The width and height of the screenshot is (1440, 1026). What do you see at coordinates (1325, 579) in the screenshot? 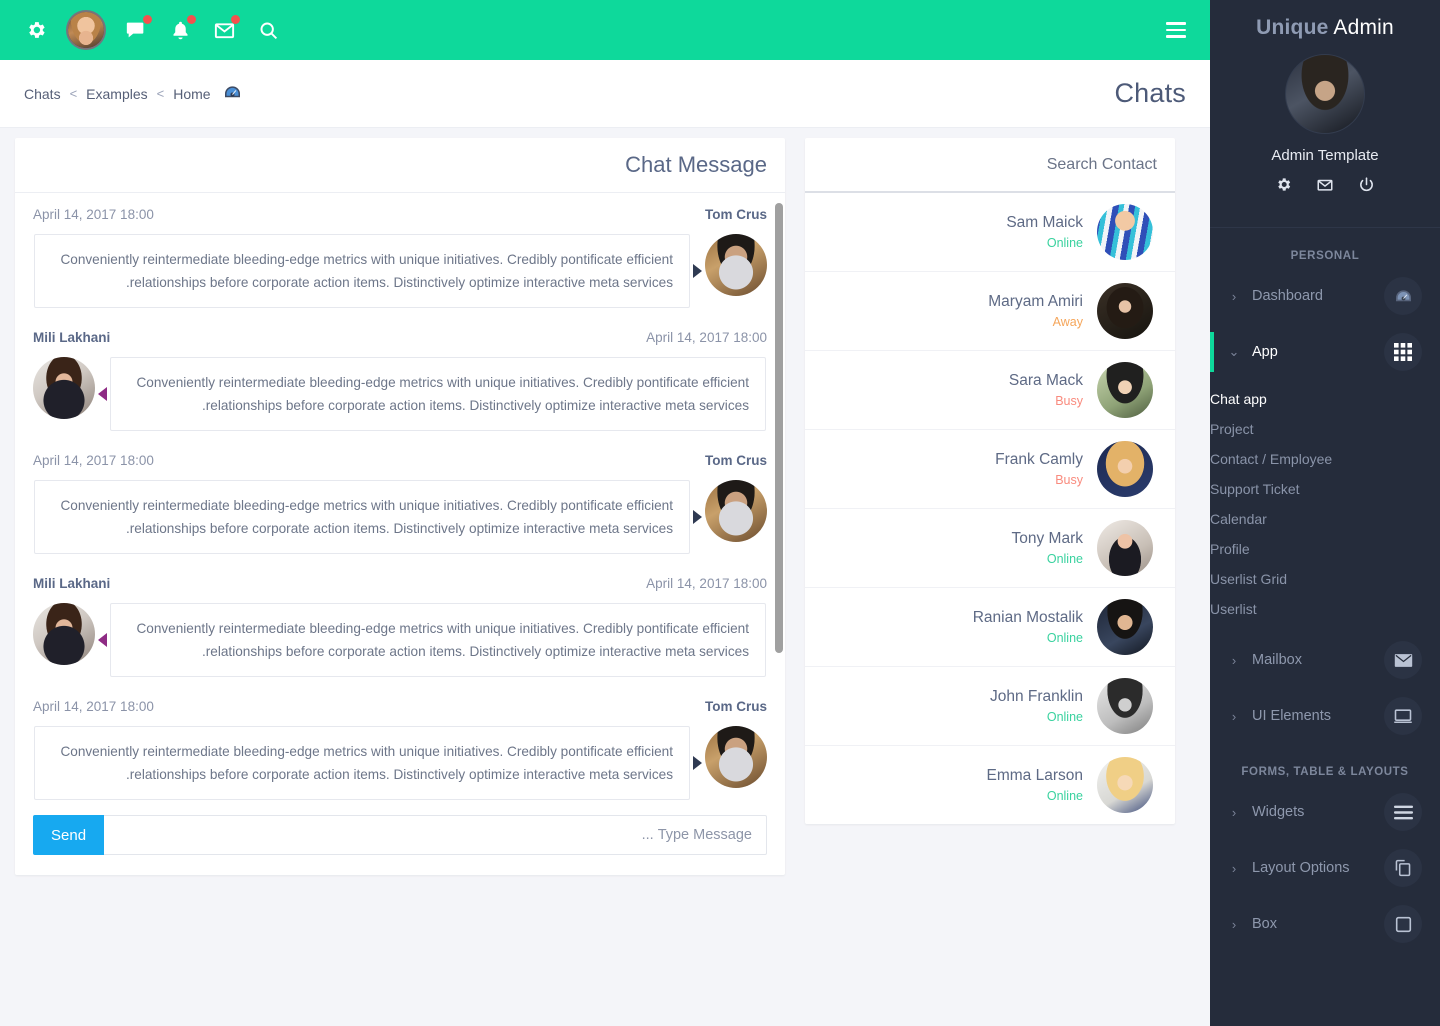
I see `sidebar-subitem-userlist-grid: Userlist Grid` at bounding box center [1325, 579].